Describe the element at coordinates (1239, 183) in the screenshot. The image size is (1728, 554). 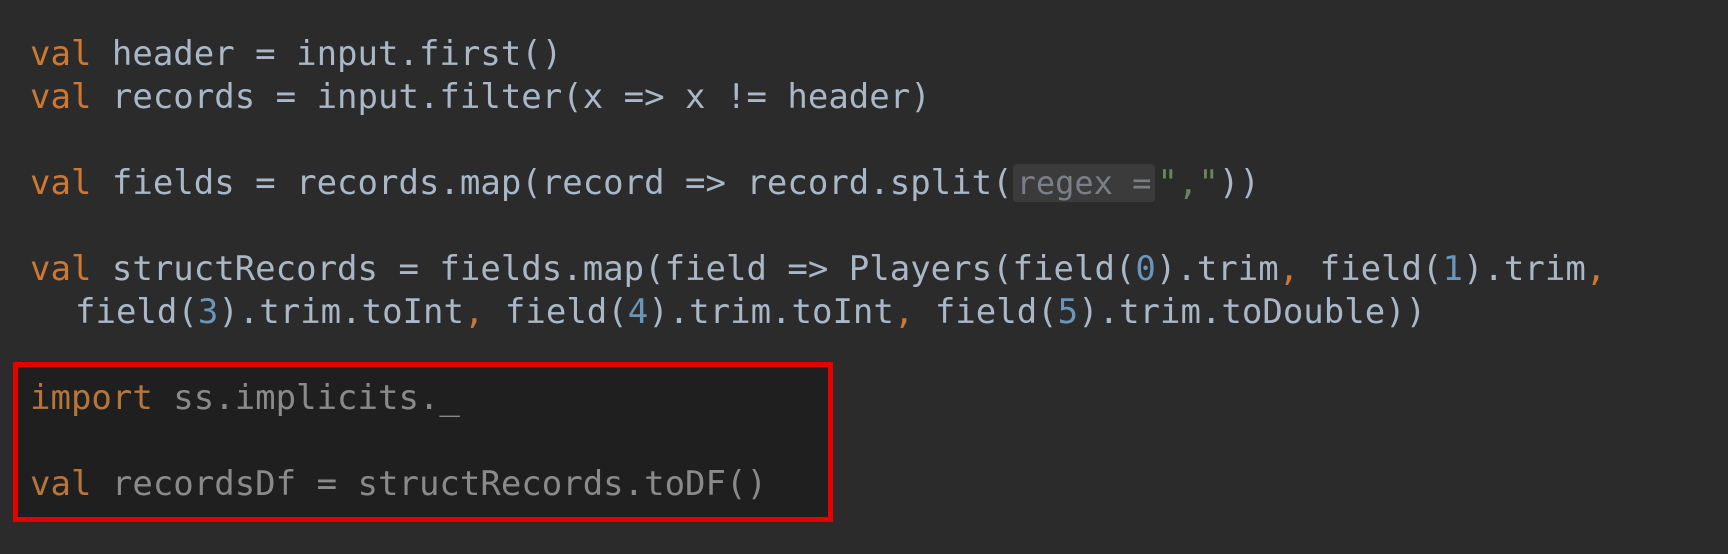
I see `code-text: ))` at that location.